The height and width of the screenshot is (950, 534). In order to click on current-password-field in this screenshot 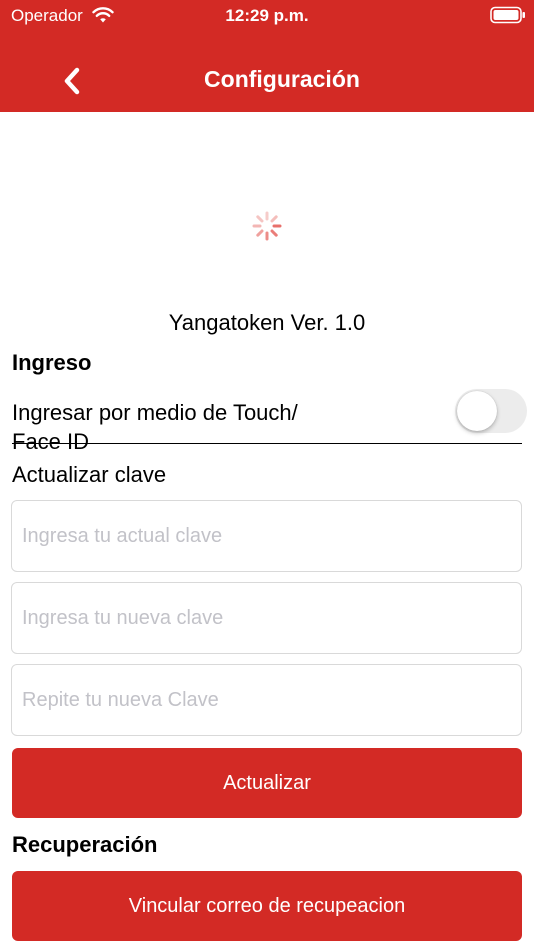, I will do `click(266, 536)`.